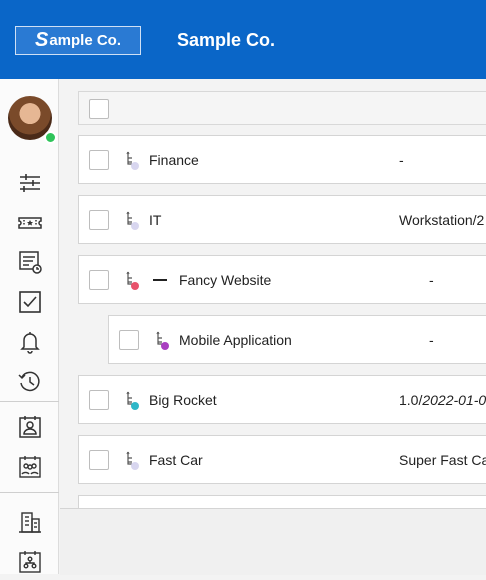 The image size is (486, 580). I want to click on company-logo: S ample Co., so click(78, 40).